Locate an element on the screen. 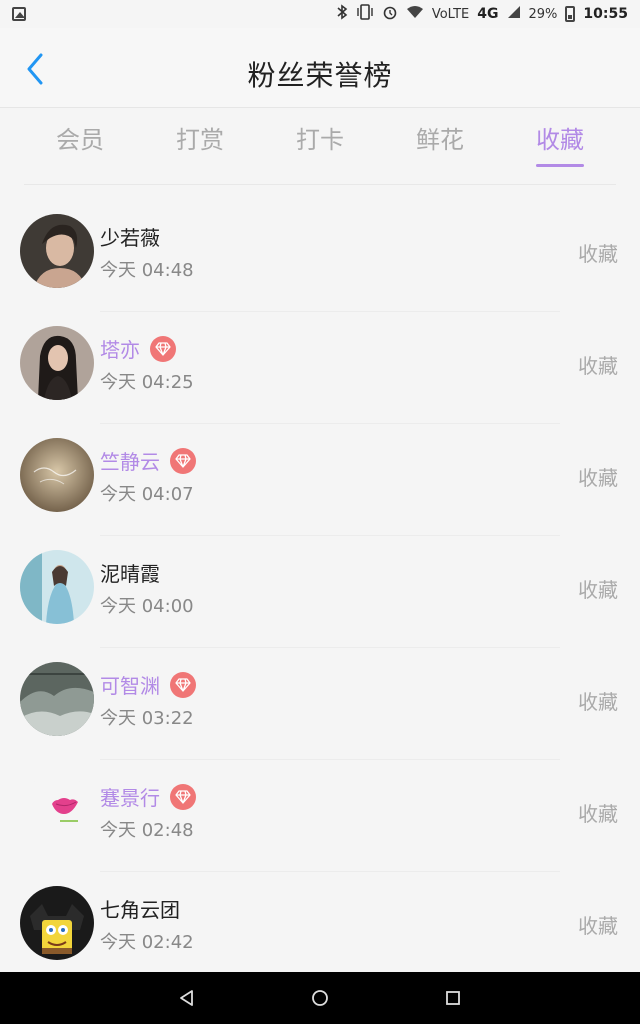 This screenshot has height=1024, width=640. signal-icon is located at coordinates (514, 14).